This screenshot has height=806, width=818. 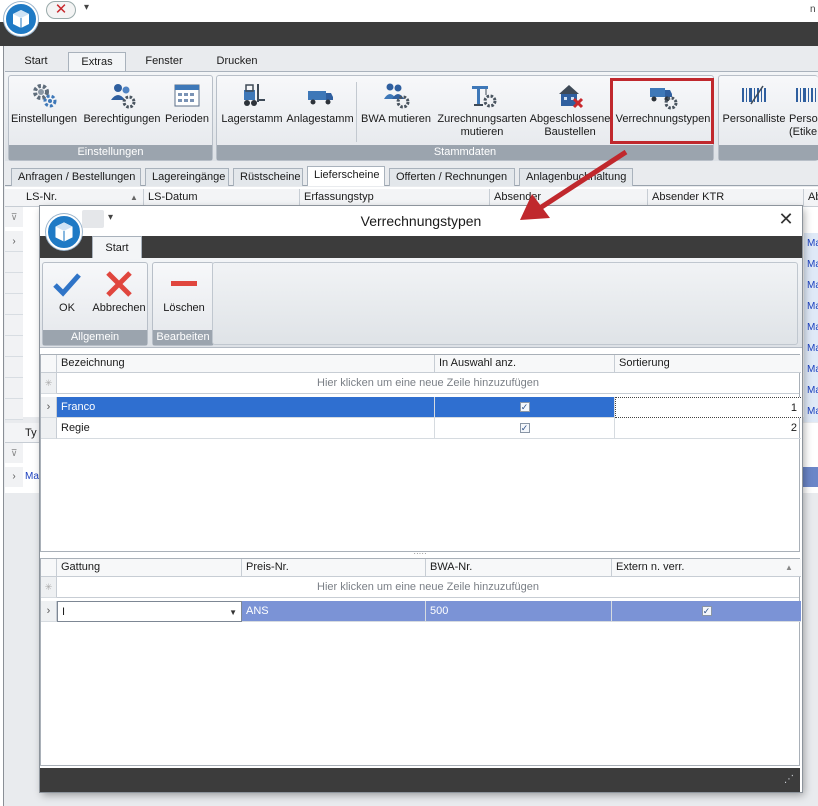 What do you see at coordinates (22, 433) in the screenshot?
I see `detail-column-typ: Ty` at bounding box center [22, 433].